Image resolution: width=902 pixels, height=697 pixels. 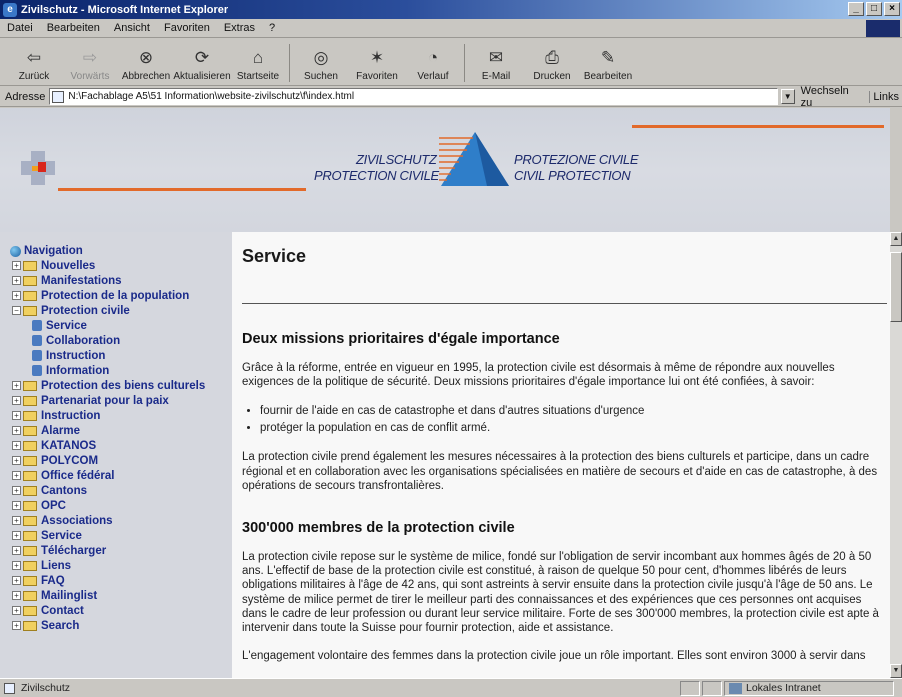 What do you see at coordinates (121, 490) in the screenshot?
I see `nav-item: + Cantons` at bounding box center [121, 490].